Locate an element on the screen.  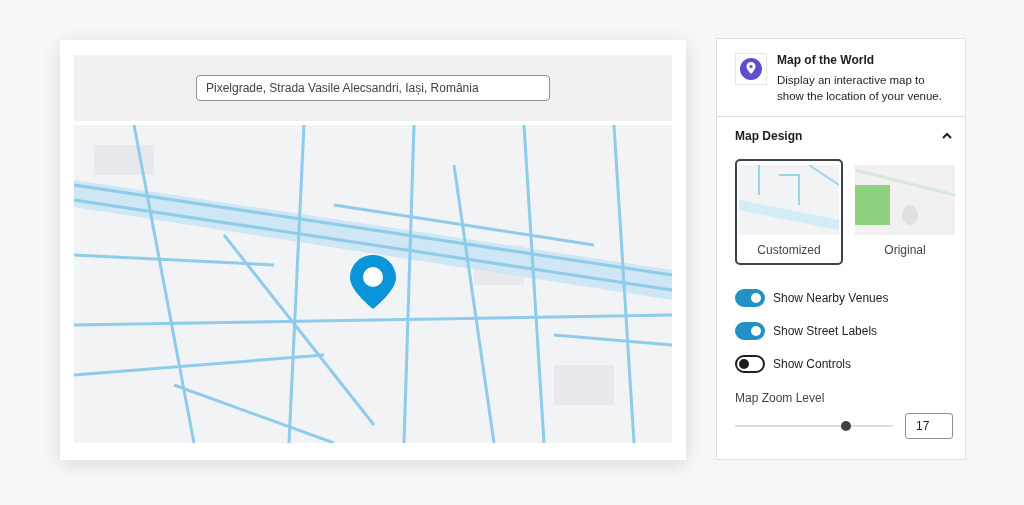
location-pin-icon is located at coordinates (751, 69).